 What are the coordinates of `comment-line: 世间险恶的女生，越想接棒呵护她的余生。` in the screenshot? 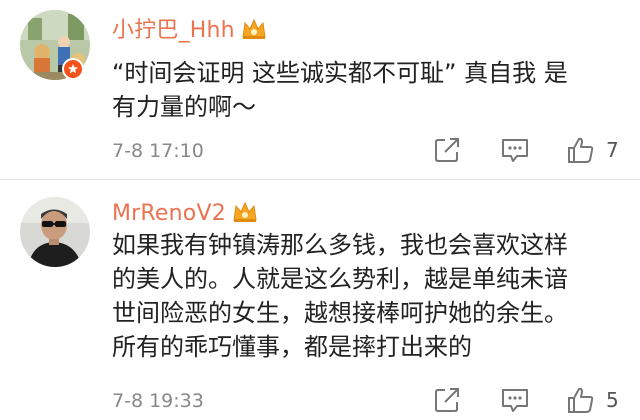 It's located at (340, 313).